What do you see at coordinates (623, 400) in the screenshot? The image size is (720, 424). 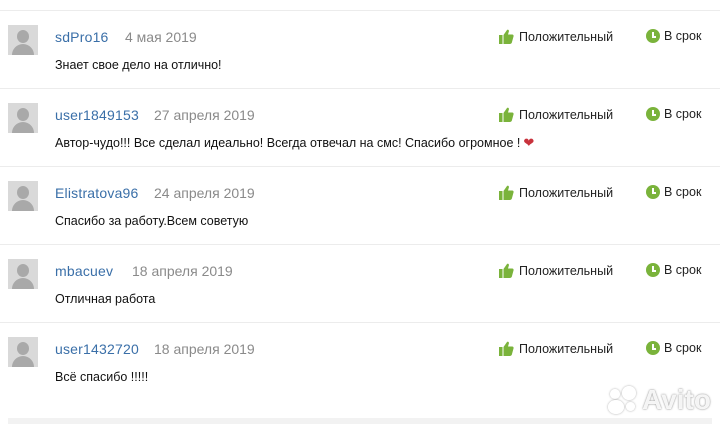 I see `avito-logo-icon` at bounding box center [623, 400].